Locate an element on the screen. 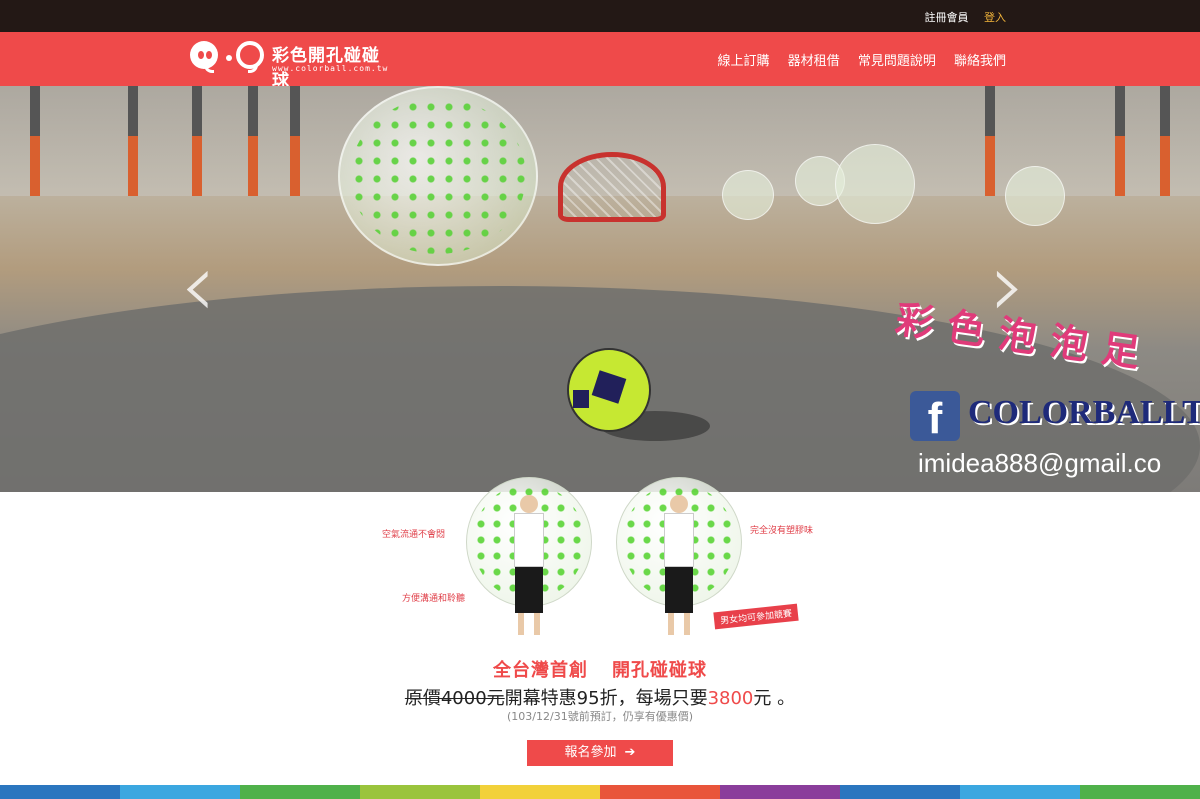  arrow-right-icon: ➔ is located at coordinates (630, 752).